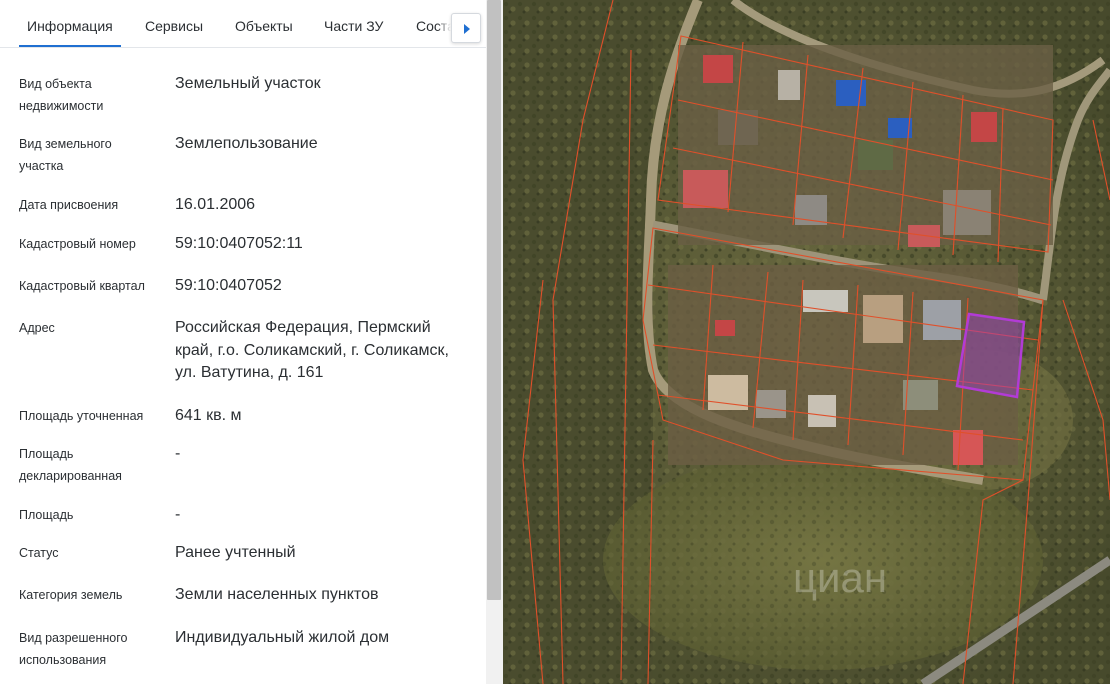 The image size is (1110, 684). What do you see at coordinates (325, 244) in the screenshot?
I see `field-value: 59:10:0407052:11` at bounding box center [325, 244].